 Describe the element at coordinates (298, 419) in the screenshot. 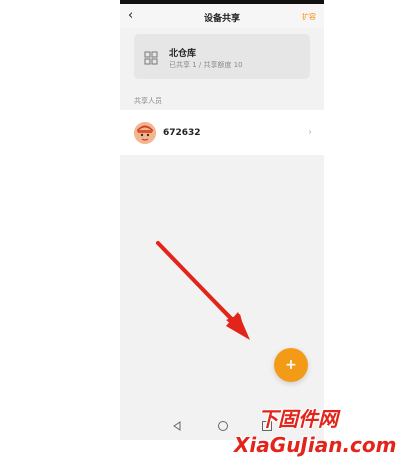

I see `watermark-cn: 下固件网` at that location.